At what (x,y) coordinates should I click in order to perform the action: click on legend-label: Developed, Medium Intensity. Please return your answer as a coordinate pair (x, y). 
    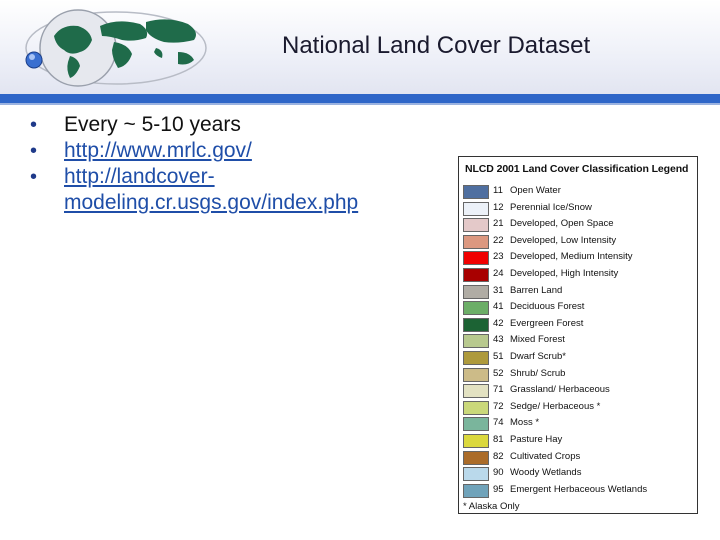
    Looking at the image, I should click on (571, 257).